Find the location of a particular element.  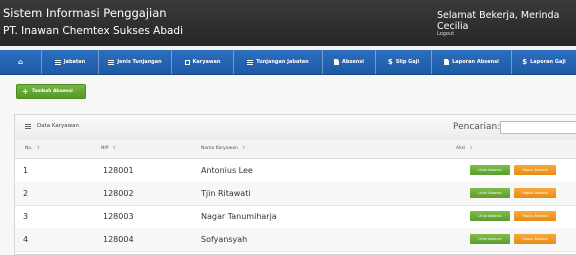

nav-label: Absensi is located at coordinates (353, 62).